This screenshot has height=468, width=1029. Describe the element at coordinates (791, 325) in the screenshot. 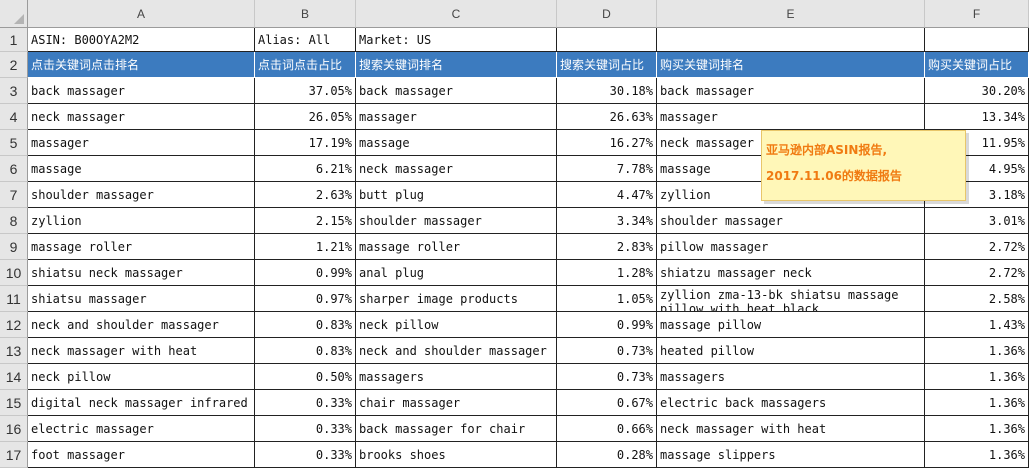

I see `cell-e12: massage pillow` at that location.